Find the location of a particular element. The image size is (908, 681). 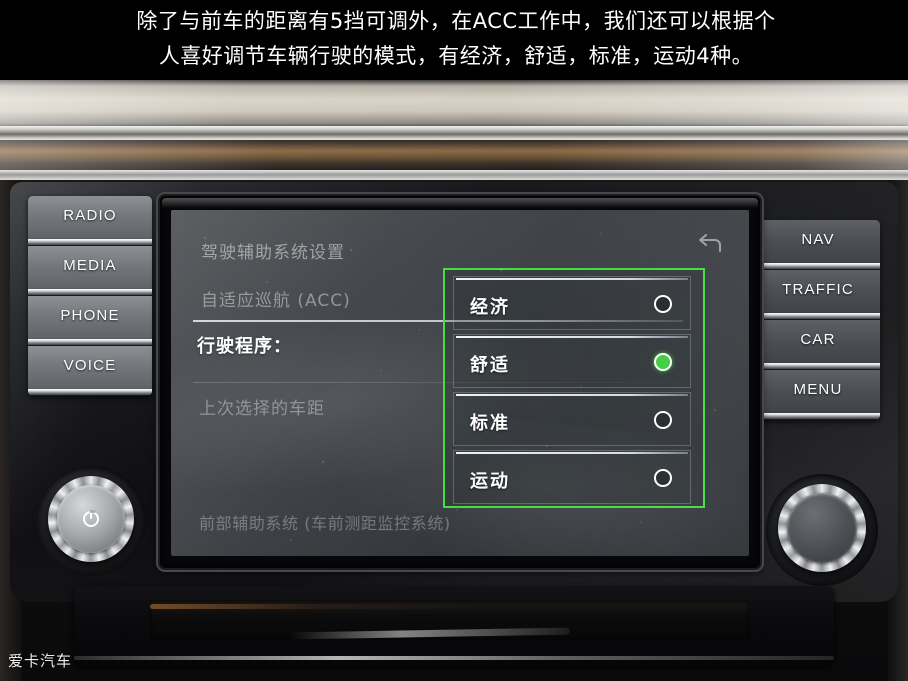

phone-button: PHONE is located at coordinates (90, 321).